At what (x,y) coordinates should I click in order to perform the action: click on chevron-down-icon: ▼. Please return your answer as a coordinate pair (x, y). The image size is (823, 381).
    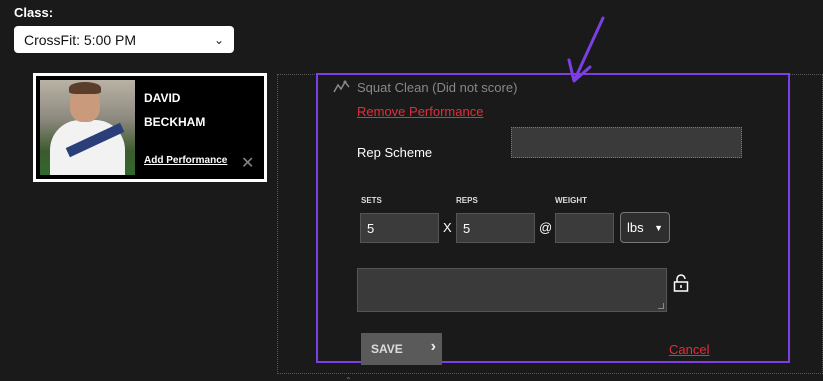
    Looking at the image, I should click on (658, 227).